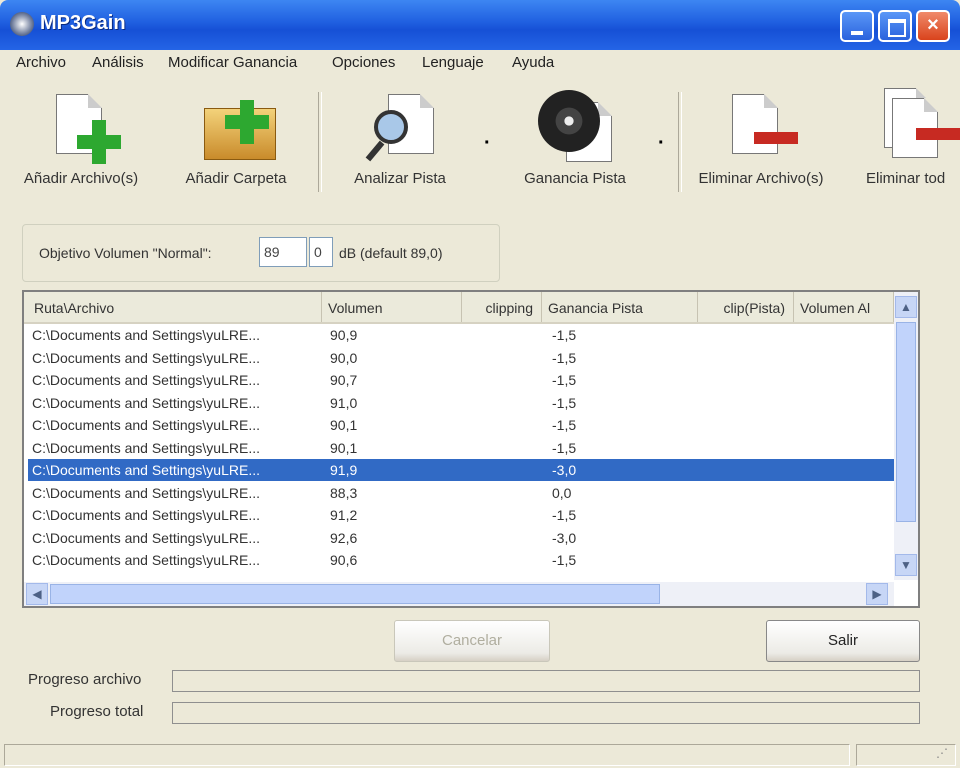 The width and height of the screenshot is (960, 768). What do you see at coordinates (472, 641) in the screenshot?
I see `cancel-button: Cancelar` at bounding box center [472, 641].